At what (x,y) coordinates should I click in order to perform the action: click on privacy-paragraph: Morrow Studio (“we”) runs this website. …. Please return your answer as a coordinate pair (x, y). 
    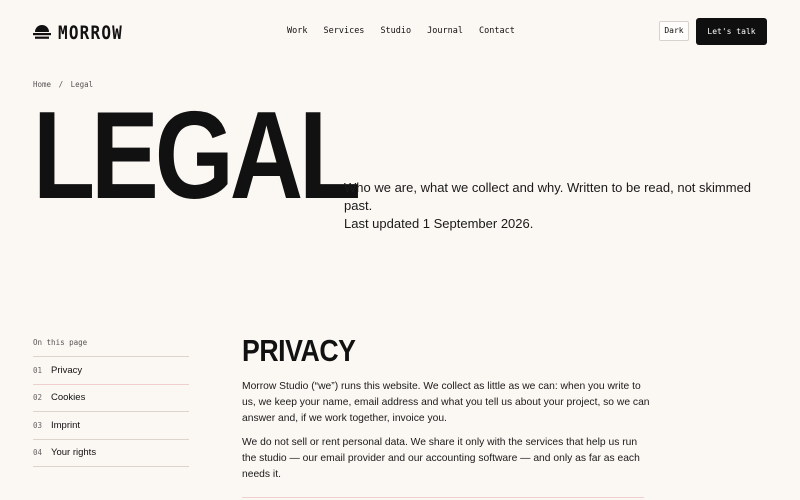
    Looking at the image, I should click on (446, 402).